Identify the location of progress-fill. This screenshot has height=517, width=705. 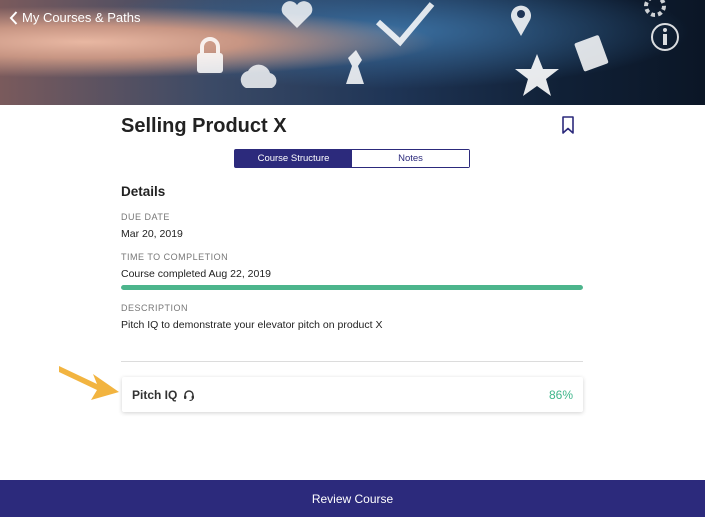
(352, 287).